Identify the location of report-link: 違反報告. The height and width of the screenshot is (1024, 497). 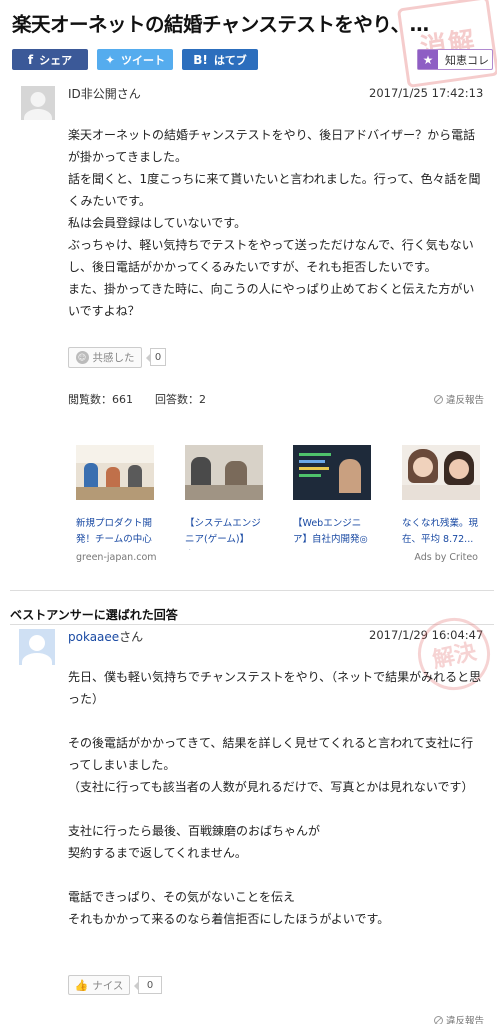
(459, 399).